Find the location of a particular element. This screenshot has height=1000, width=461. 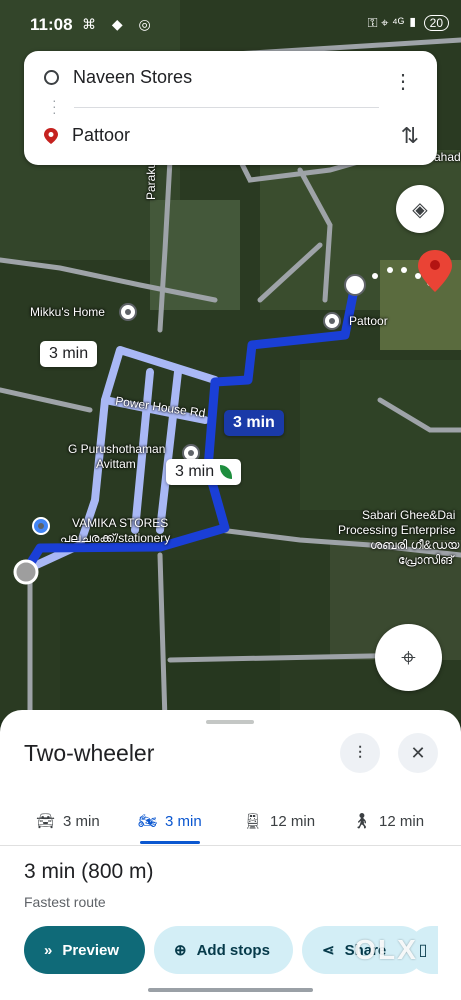

layers-button: ◈ is located at coordinates (420, 209).